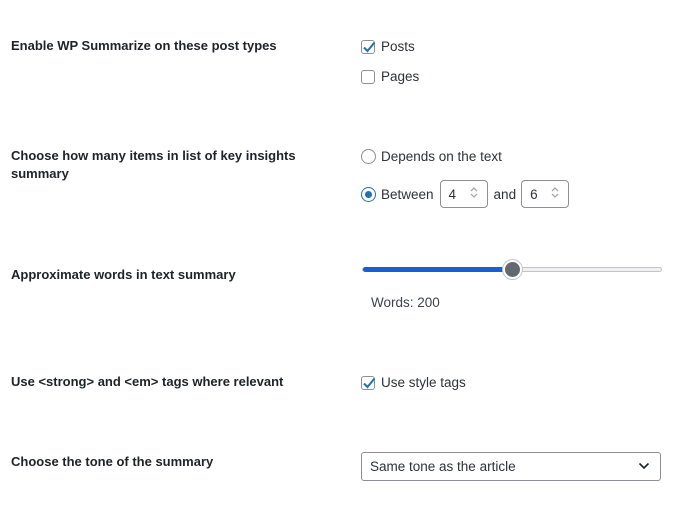 The height and width of the screenshot is (513, 694). I want to click on min-items-stepper: 4, so click(463, 194).